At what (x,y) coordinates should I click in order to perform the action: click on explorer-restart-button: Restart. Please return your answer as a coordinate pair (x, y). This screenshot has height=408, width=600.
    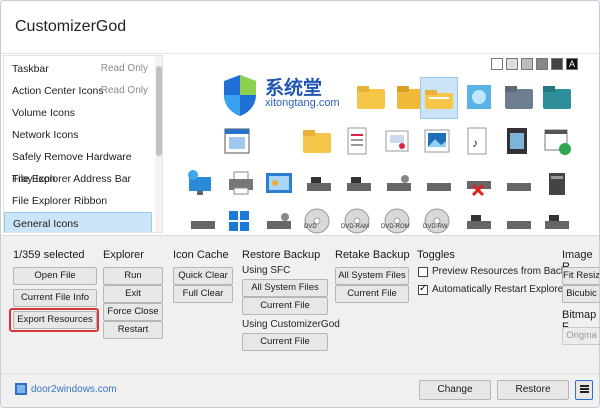
    Looking at the image, I should click on (133, 330).